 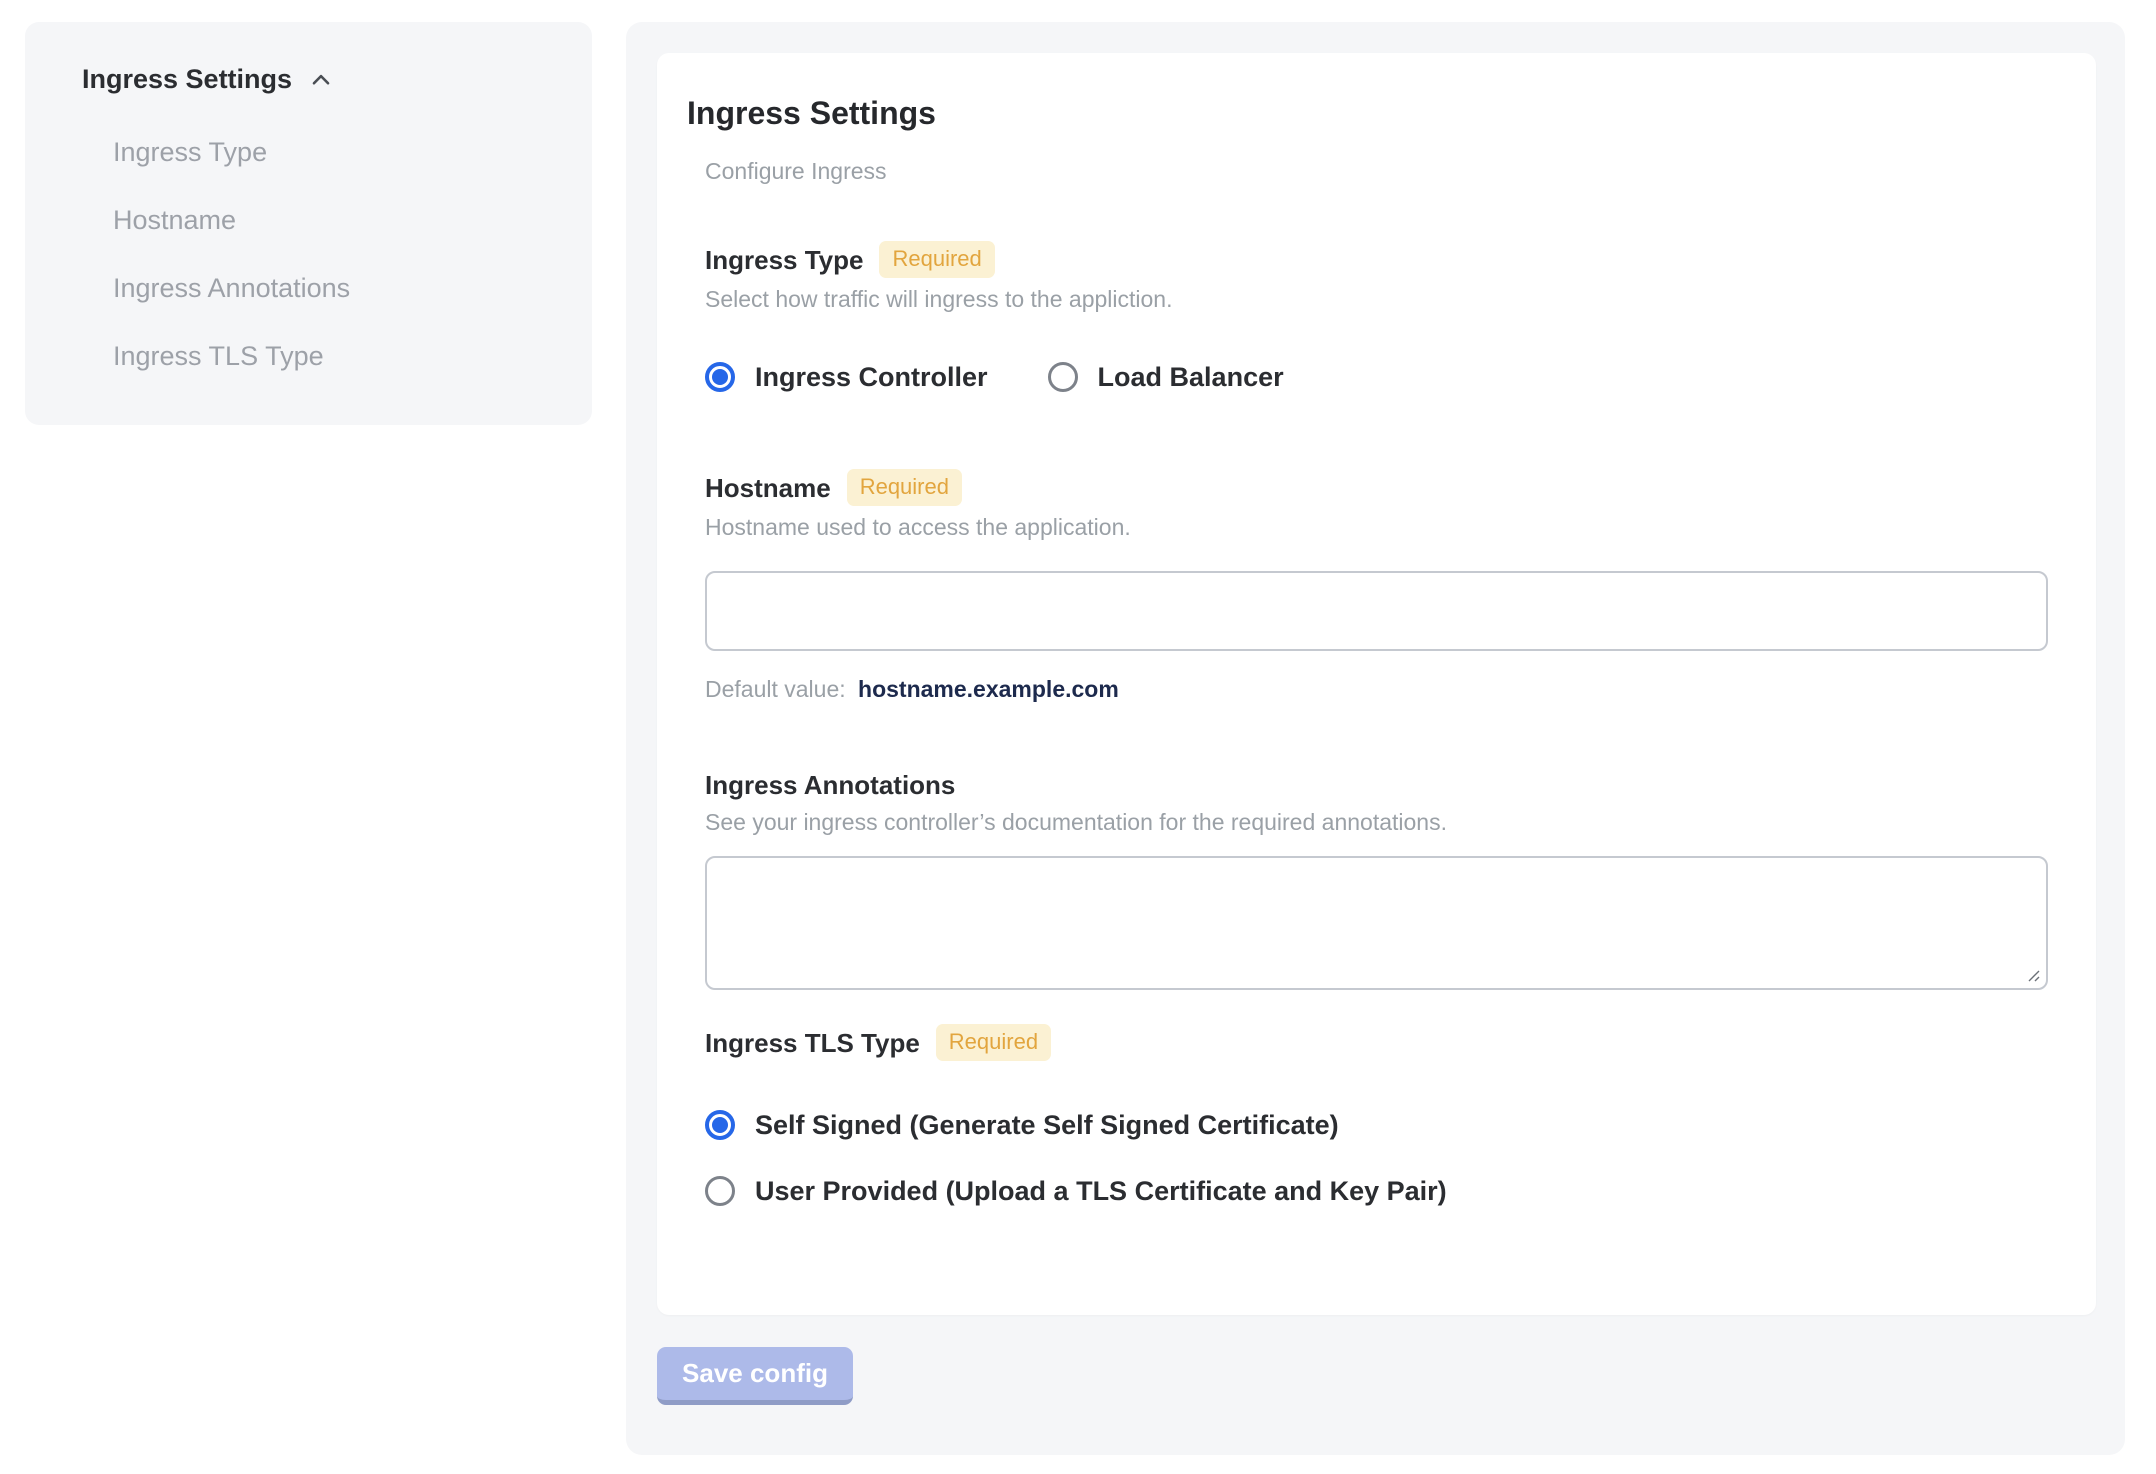 I want to click on radio-label-load-balancer: Load Balancer, so click(x=1190, y=377).